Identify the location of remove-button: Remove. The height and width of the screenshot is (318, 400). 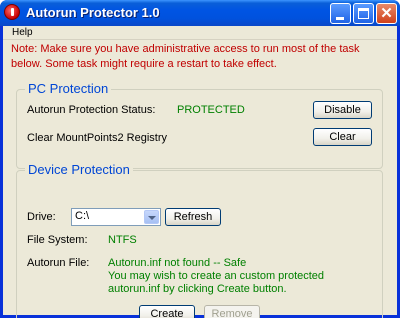
(232, 311).